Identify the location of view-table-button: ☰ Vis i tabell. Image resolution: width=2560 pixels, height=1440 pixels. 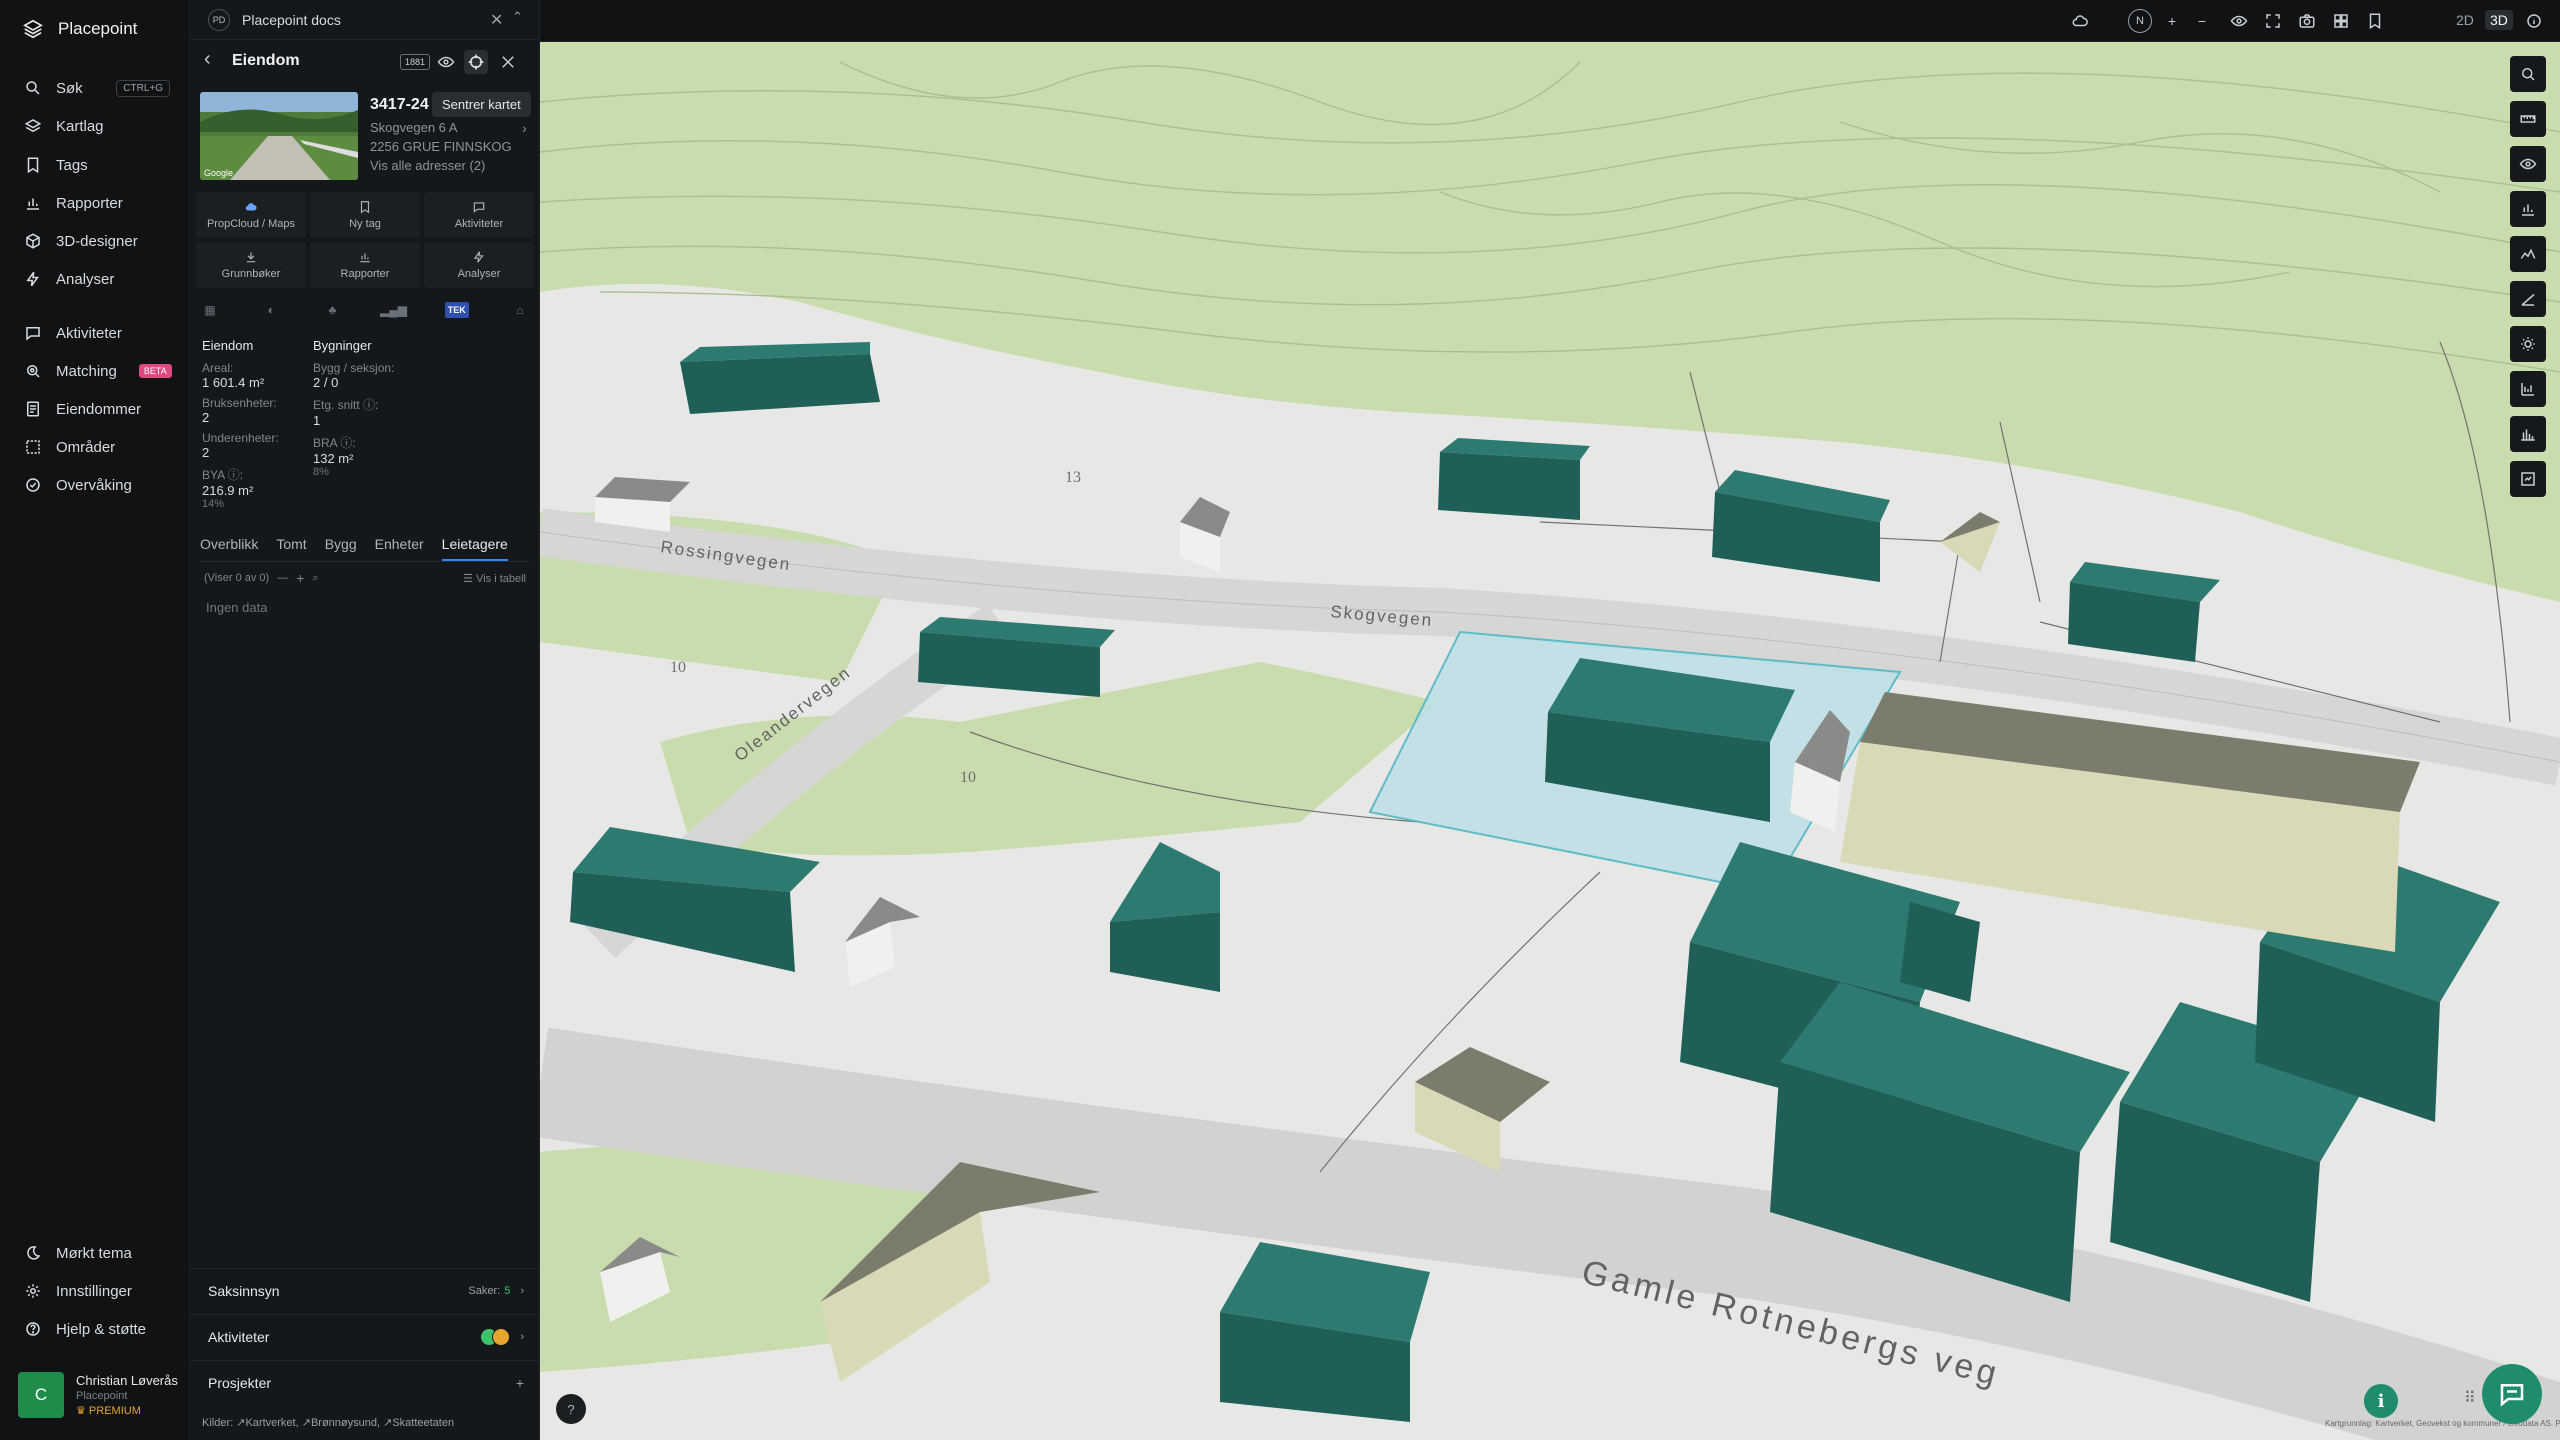
(494, 578).